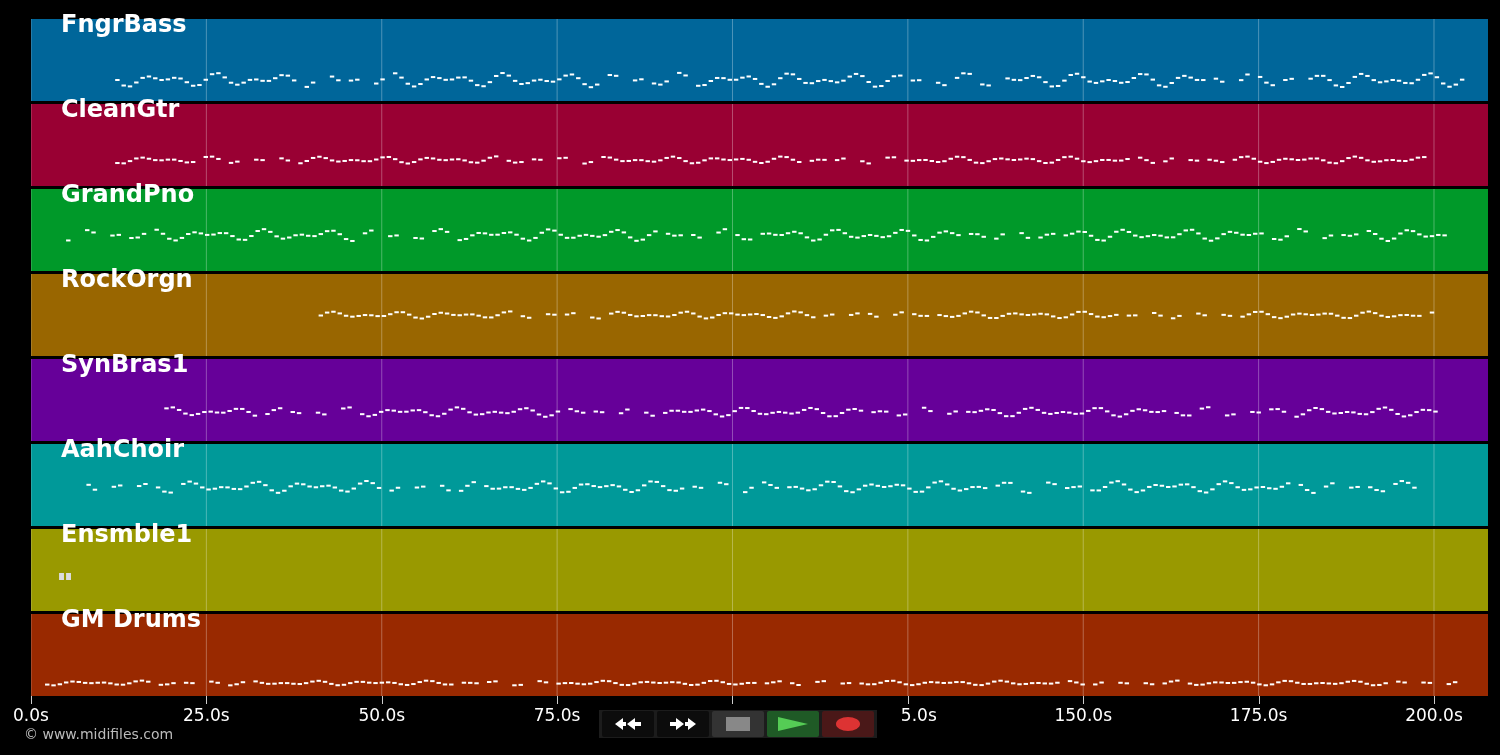 The height and width of the screenshot is (755, 1500). What do you see at coordinates (918, 715) in the screenshot?
I see `axis-label: 5.0s` at bounding box center [918, 715].